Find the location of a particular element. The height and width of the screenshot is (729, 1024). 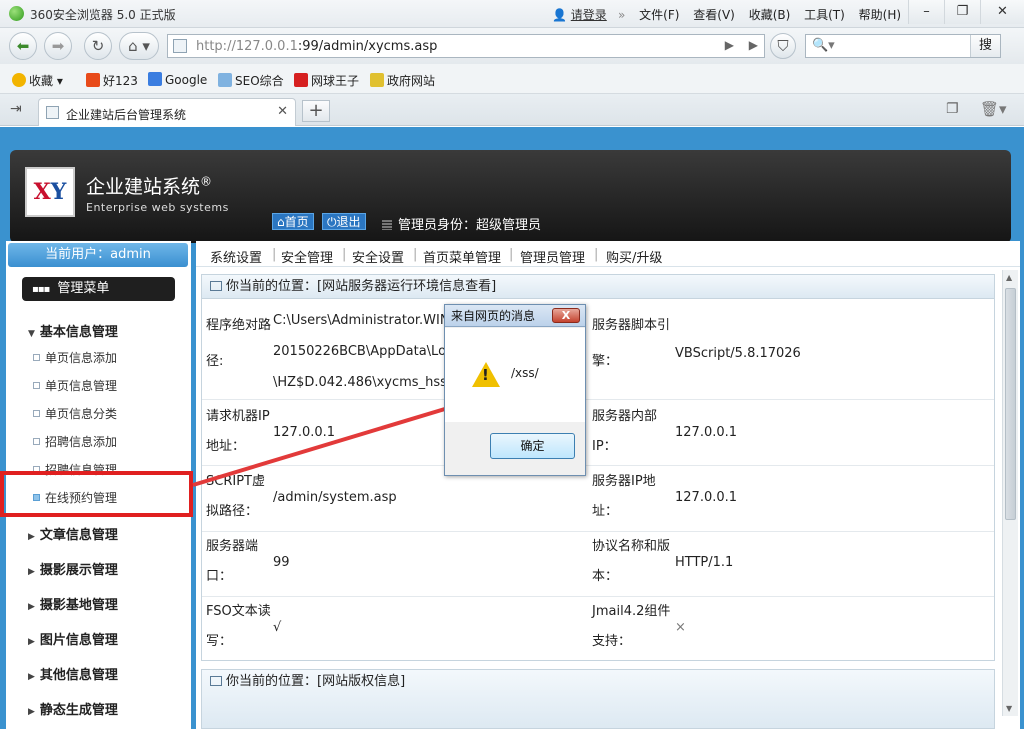

dialog-message: /xss/ is located at coordinates (525, 373).